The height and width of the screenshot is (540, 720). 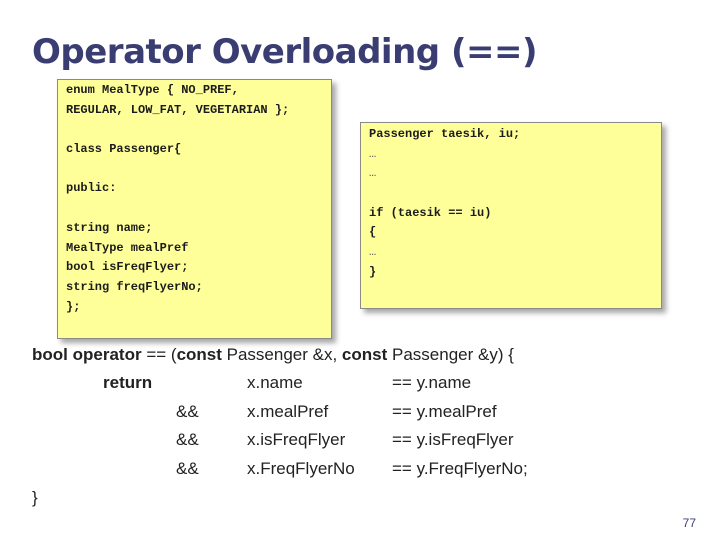 I want to click on closing-brace-row: }, so click(x=62, y=497).